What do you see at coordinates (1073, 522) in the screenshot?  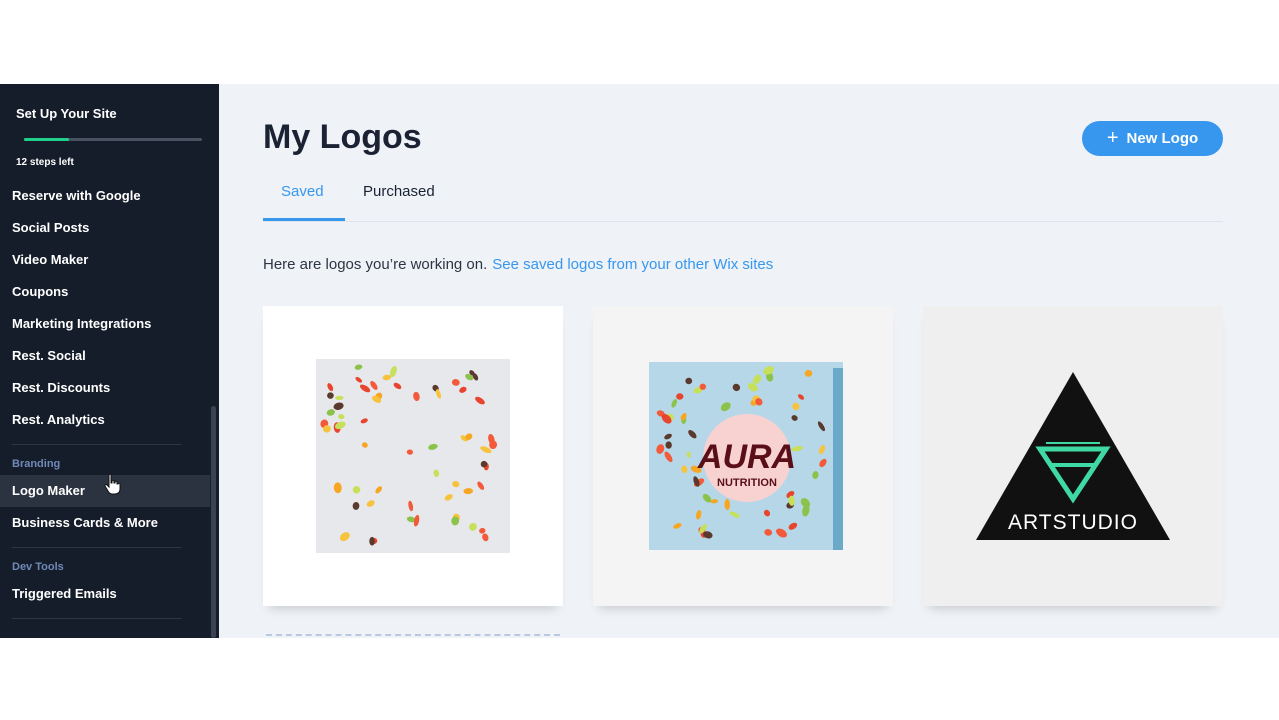 I see `artstudio-text: ARTSTUDIO` at bounding box center [1073, 522].